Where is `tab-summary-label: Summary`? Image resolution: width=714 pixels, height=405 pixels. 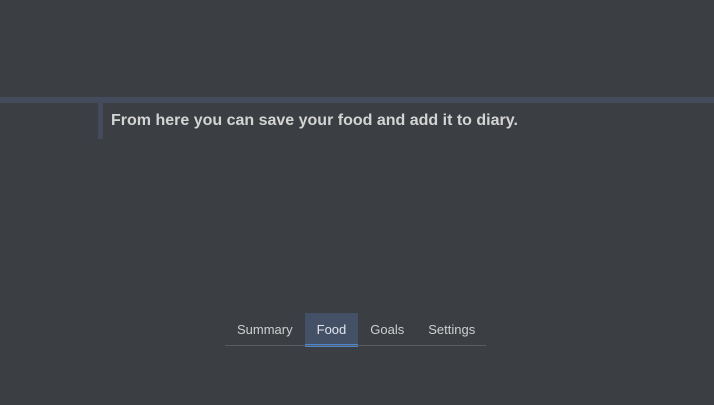
tab-summary-label: Summary is located at coordinates (265, 329).